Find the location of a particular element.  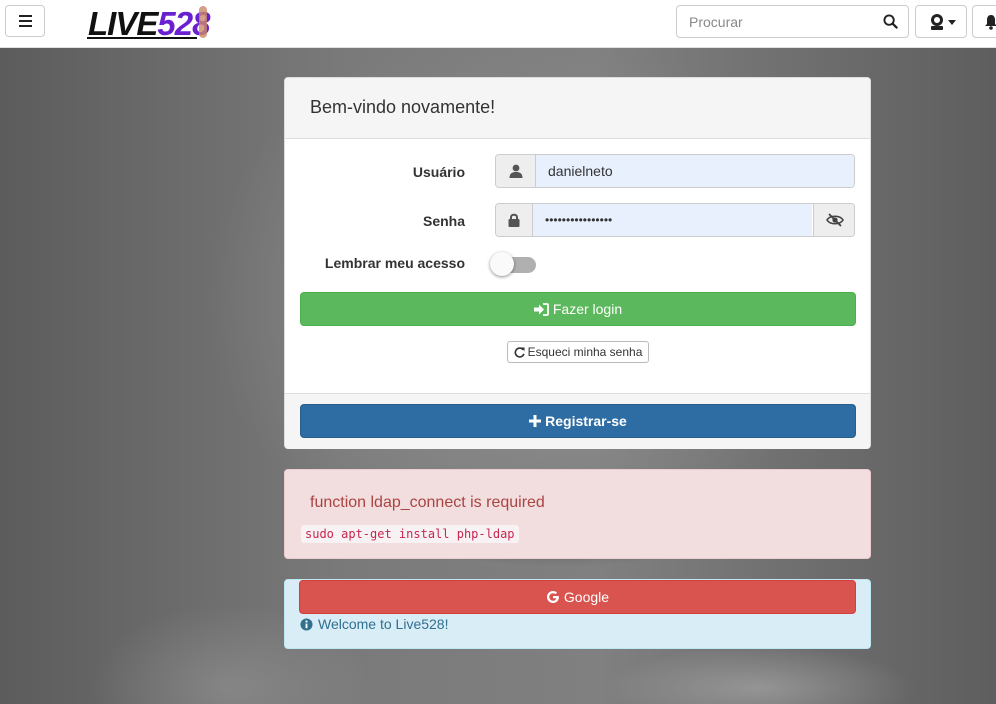

install-command: sudo apt-get install php-ldap is located at coordinates (410, 534).